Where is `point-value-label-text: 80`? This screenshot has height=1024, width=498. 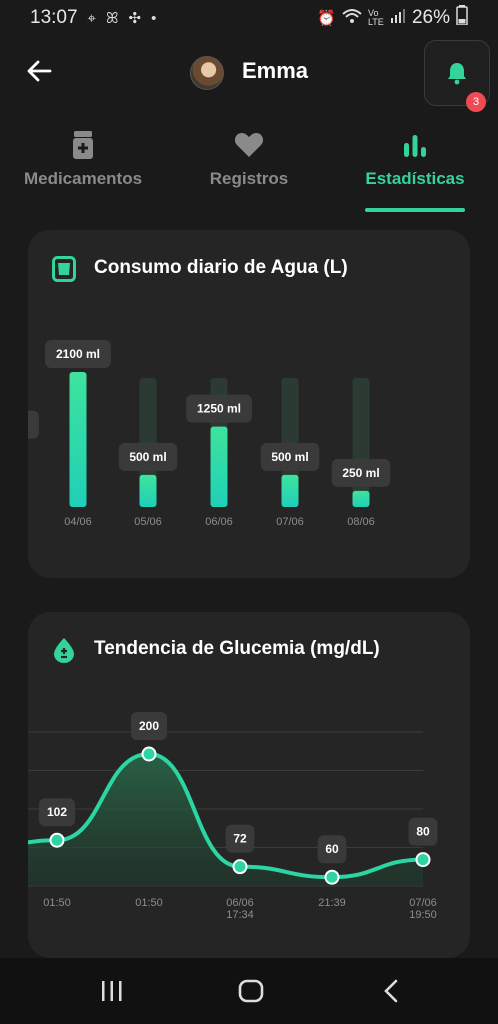
point-value-label-text: 80 is located at coordinates (423, 832).